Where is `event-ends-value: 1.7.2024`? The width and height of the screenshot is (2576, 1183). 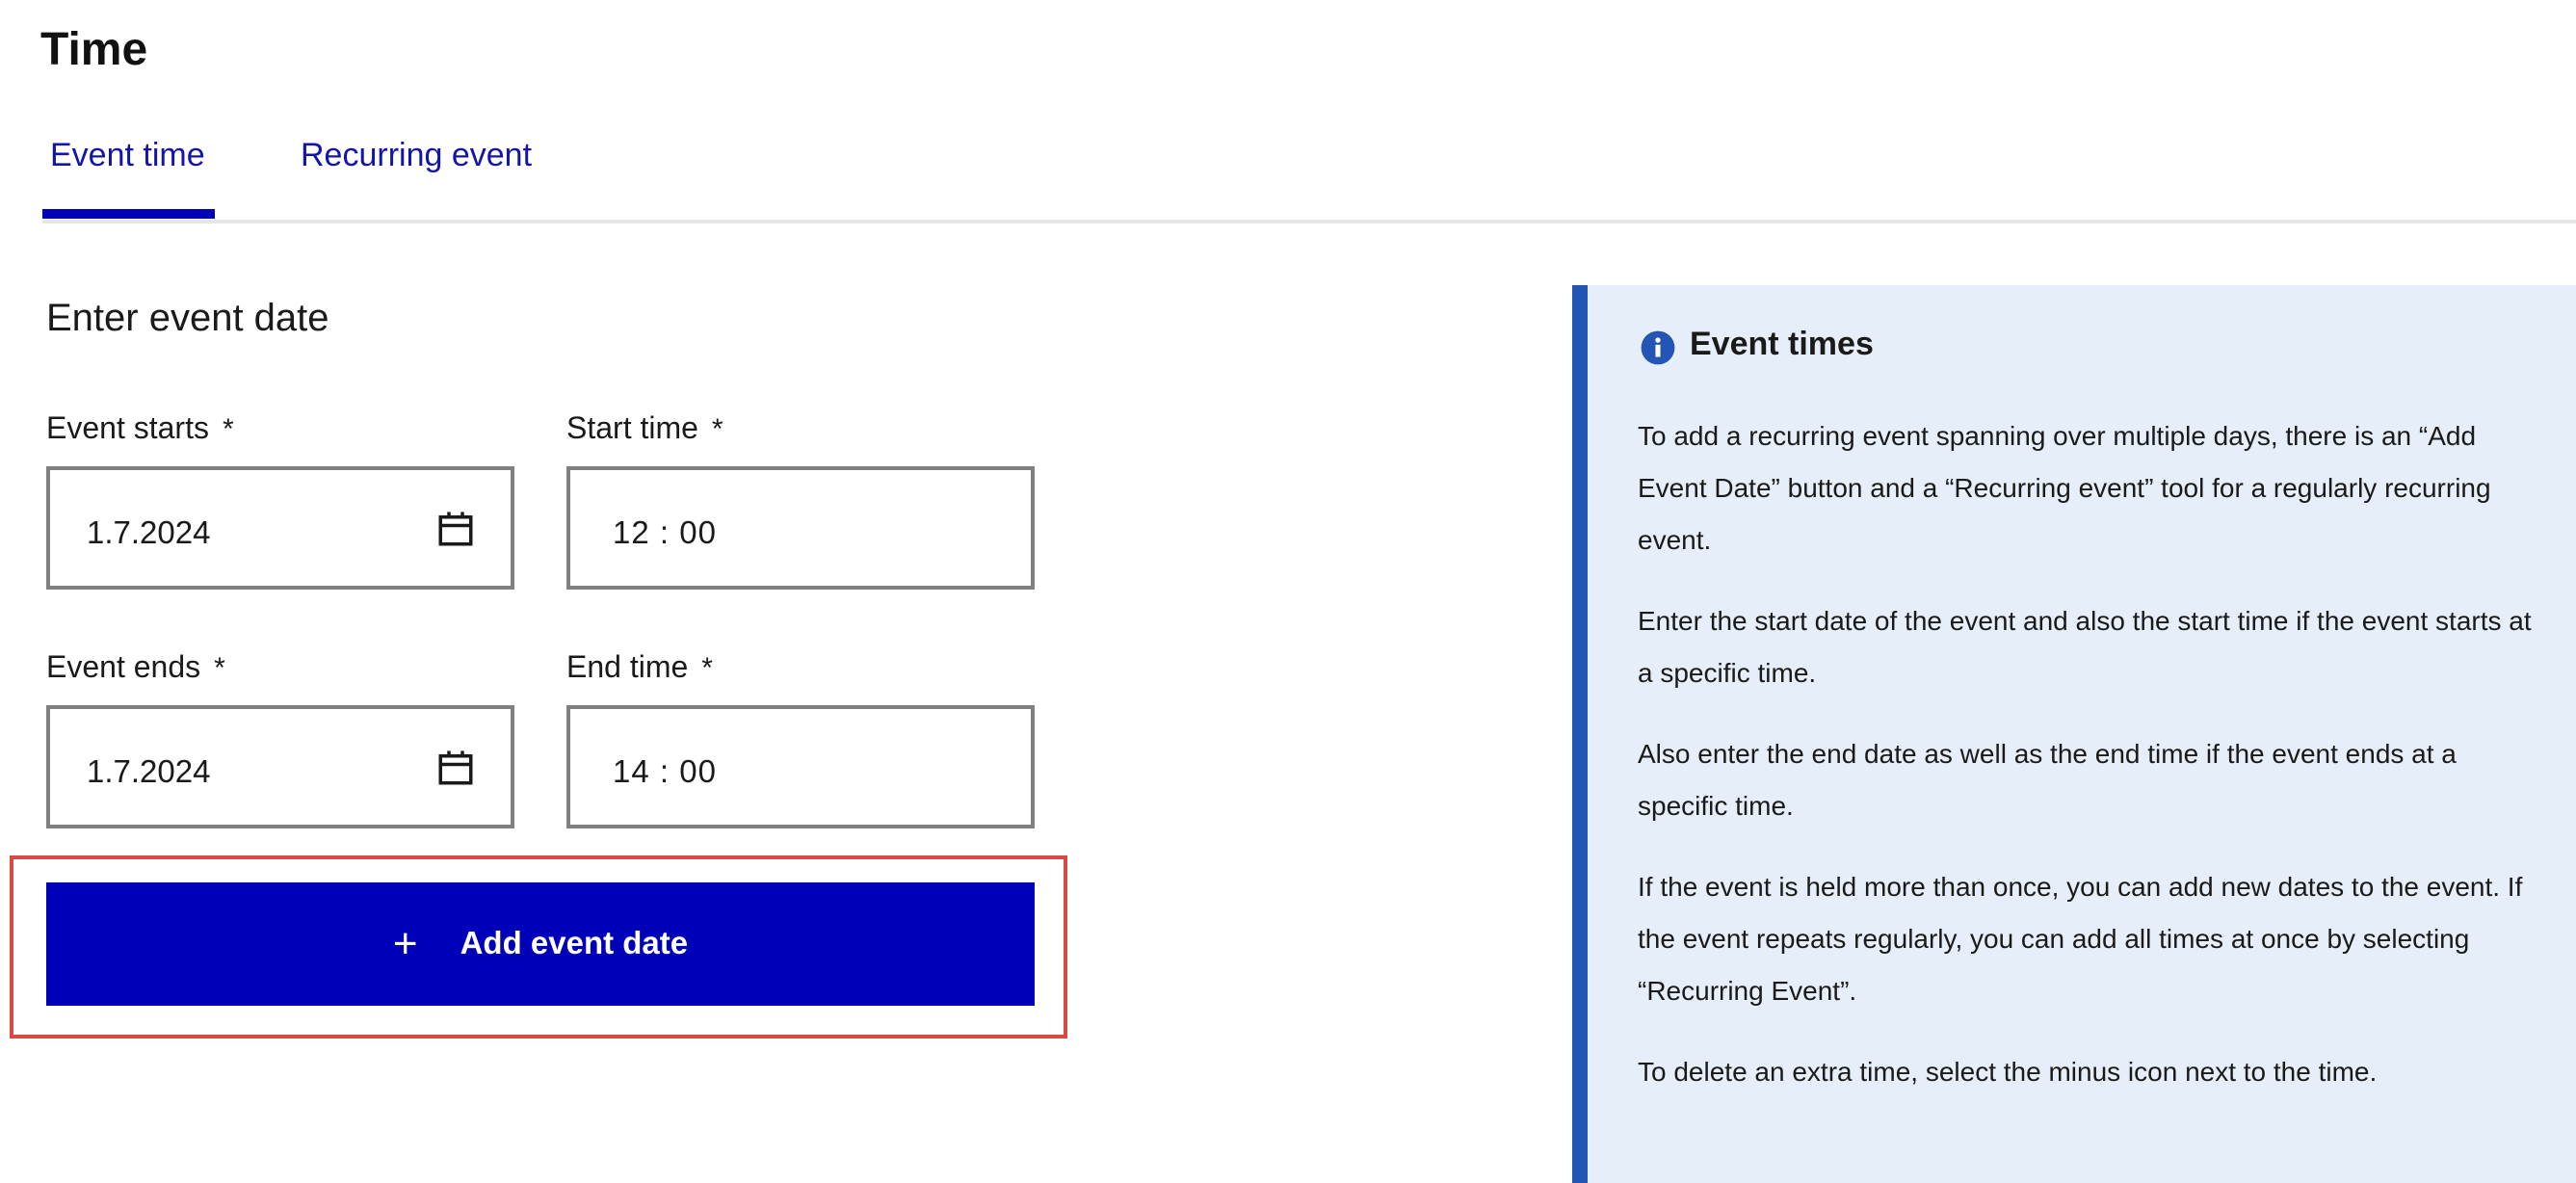 event-ends-value: 1.7.2024 is located at coordinates (149, 771).